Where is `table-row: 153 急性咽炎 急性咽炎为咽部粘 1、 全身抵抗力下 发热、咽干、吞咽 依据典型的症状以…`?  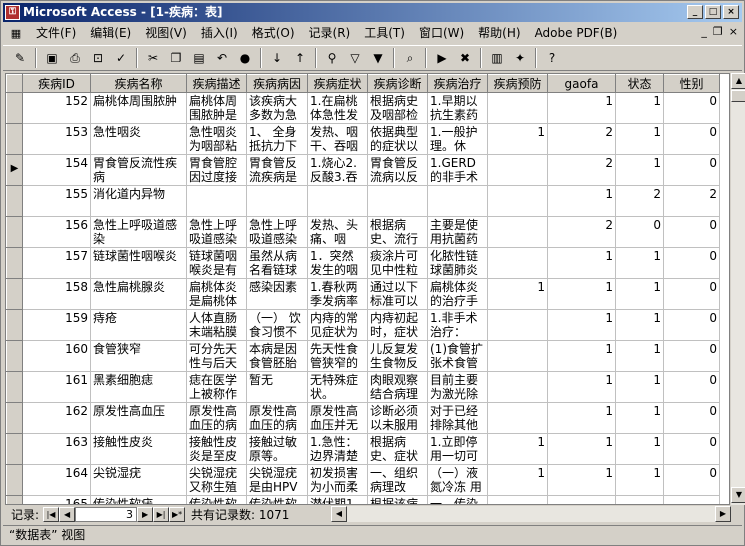 table-row: 153 急性咽炎 急性咽炎为咽部粘 1、 全身抵抗力下 发热、咽干、吞咽 依据典型的症状以… is located at coordinates (363, 139).